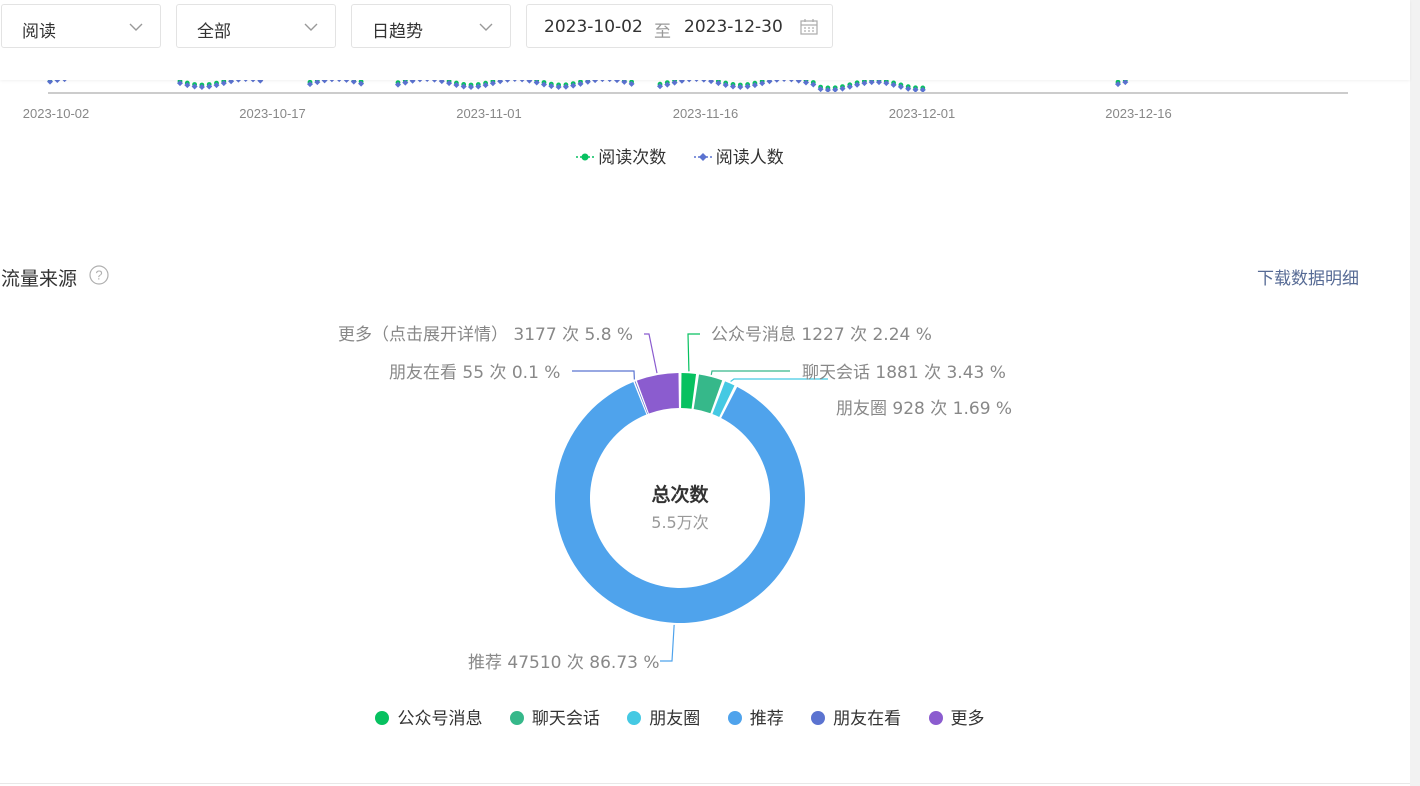 The image size is (1420, 786). I want to click on legend-label: 推荐, so click(766, 719).